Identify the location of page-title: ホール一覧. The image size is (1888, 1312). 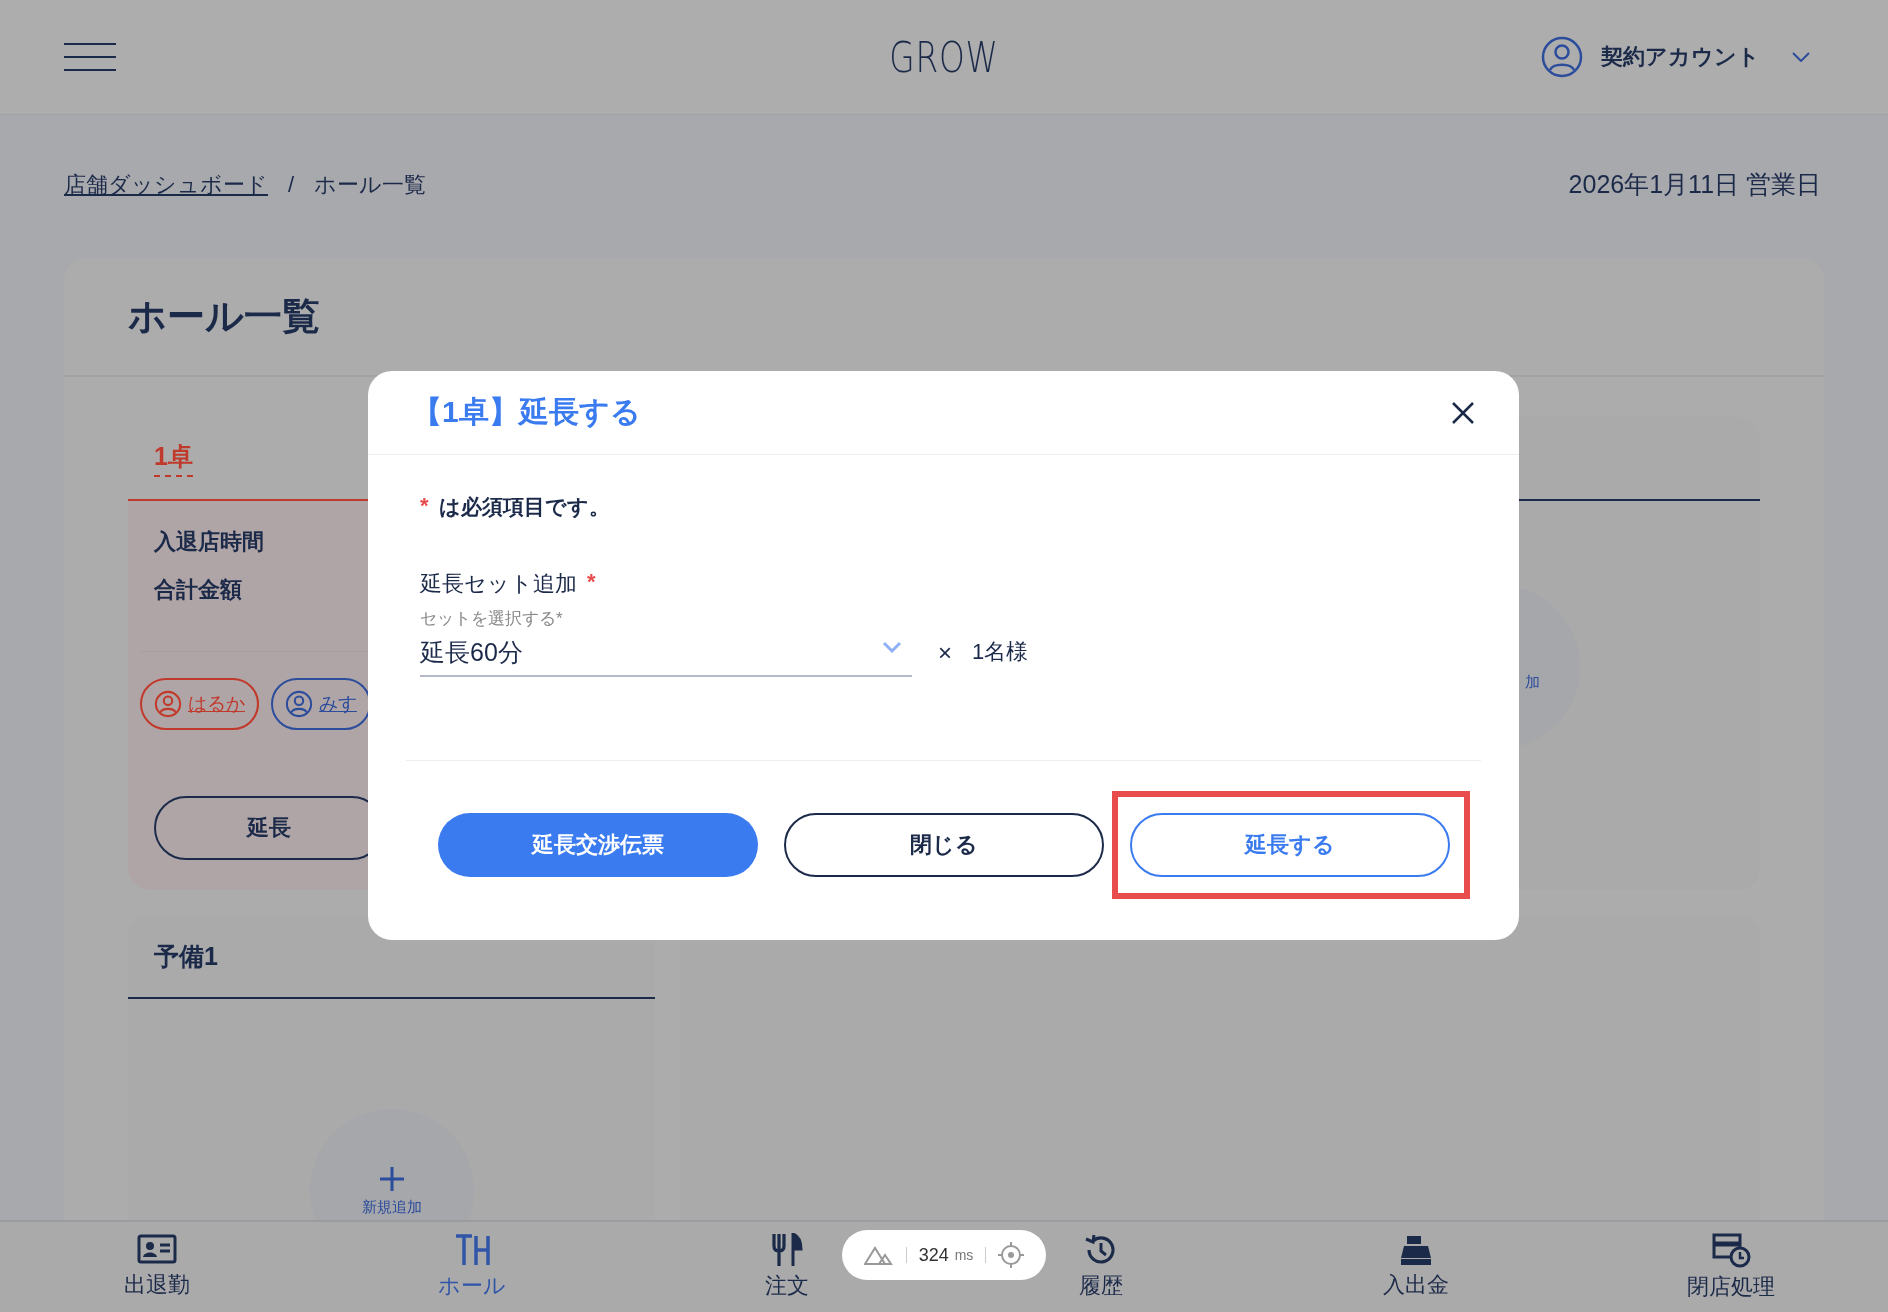
(224, 316).